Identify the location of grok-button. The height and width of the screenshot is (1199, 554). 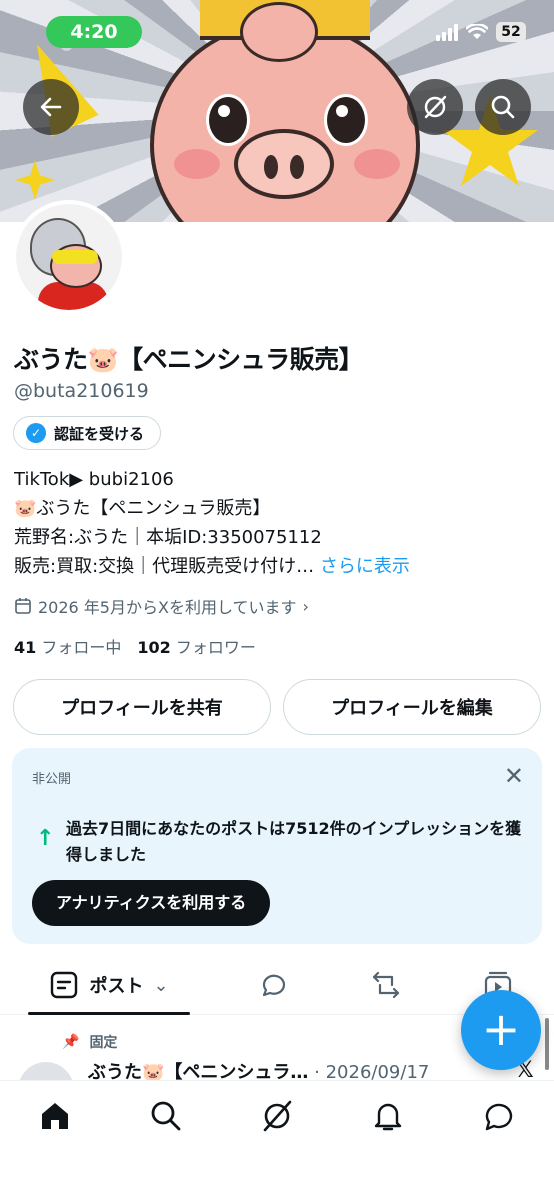
(435, 107).